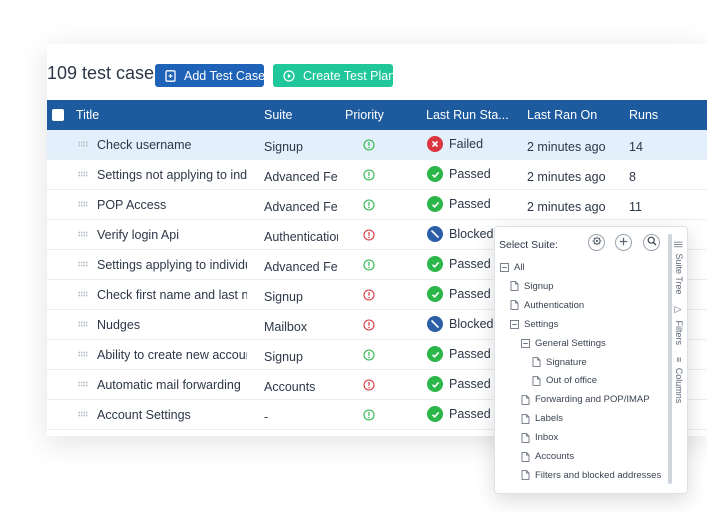  I want to click on filter-icon: ▷, so click(679, 310).